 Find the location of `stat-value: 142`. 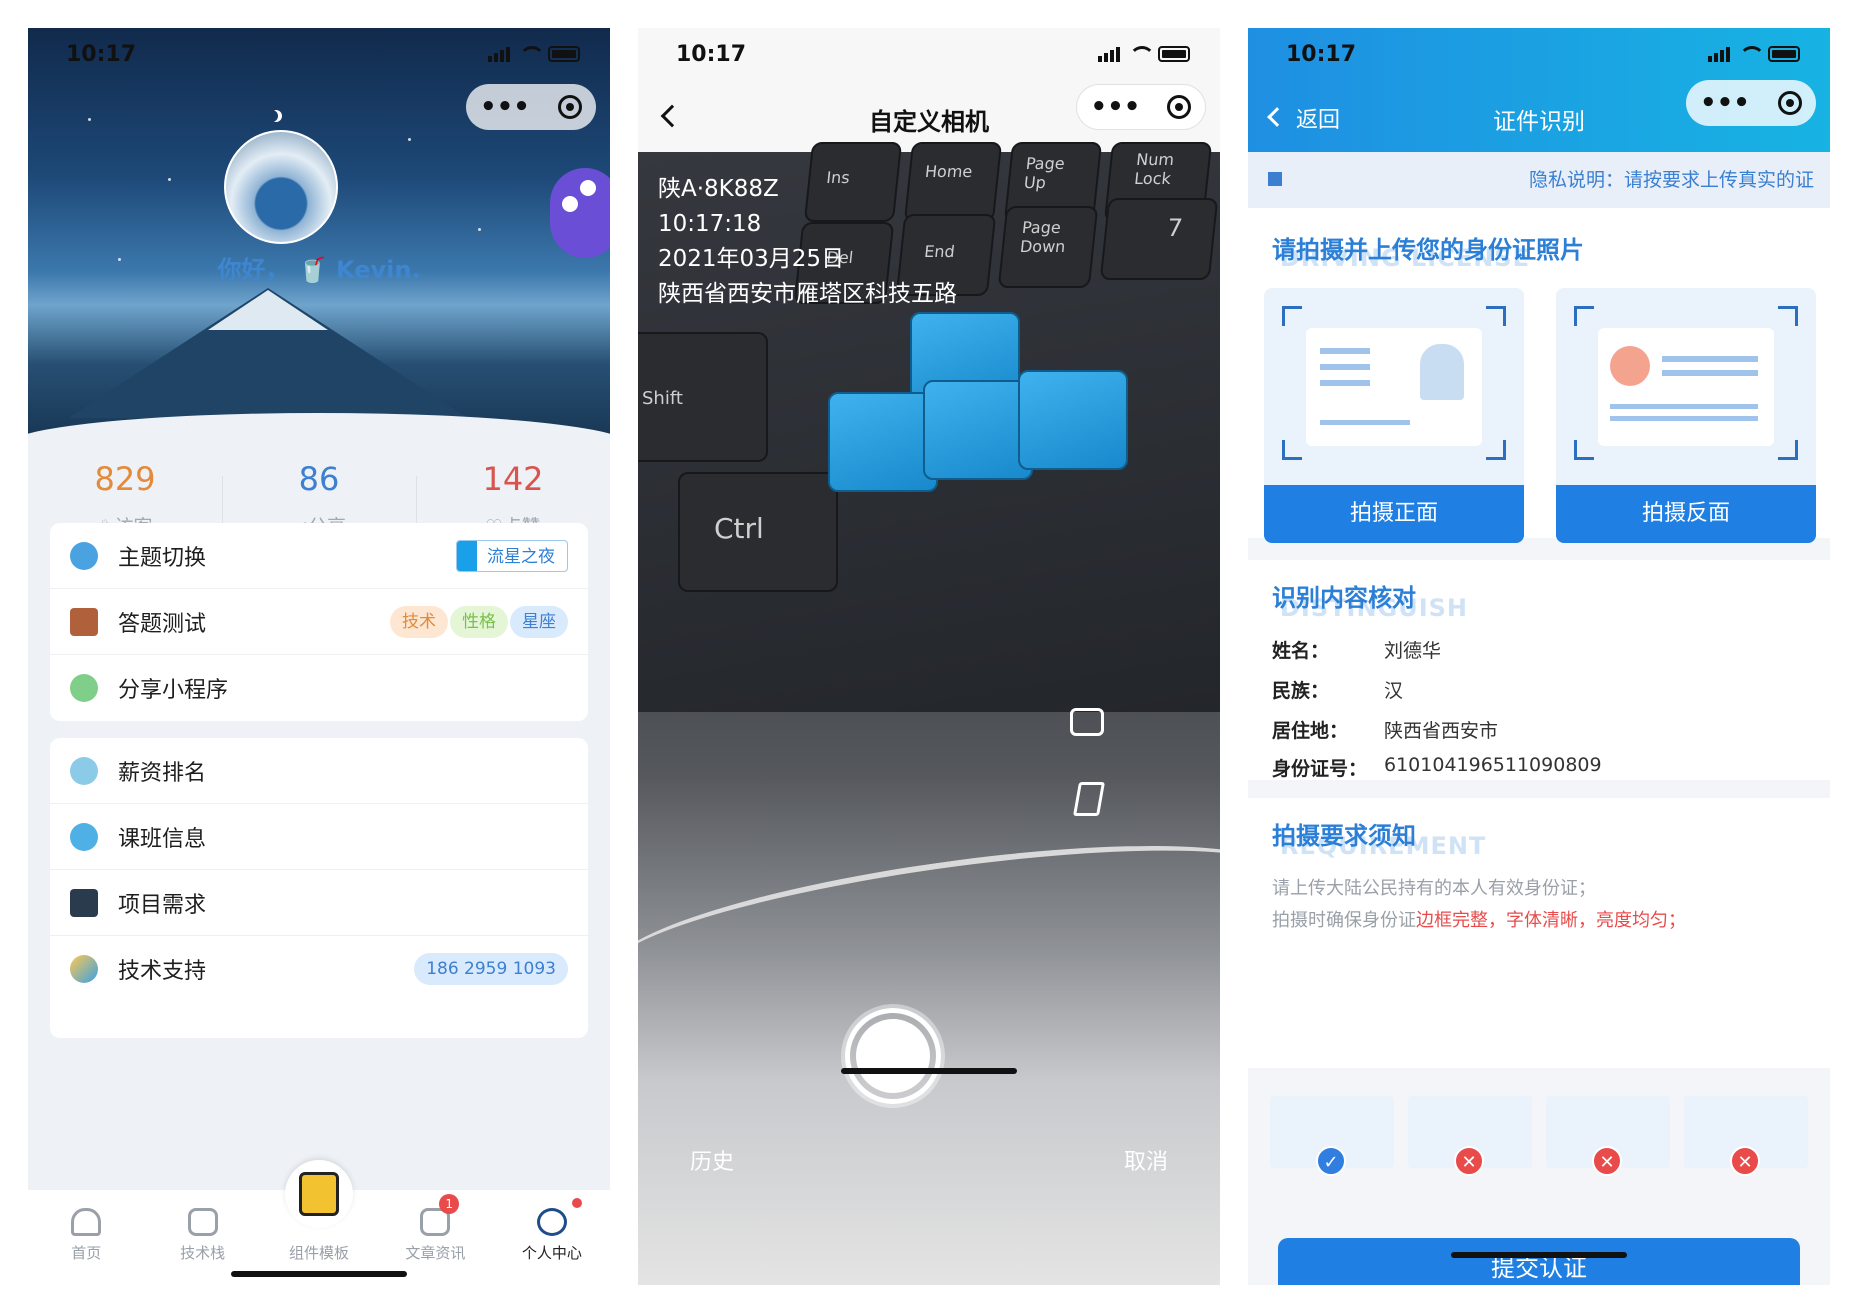

stat-value: 142 is located at coordinates (513, 479).